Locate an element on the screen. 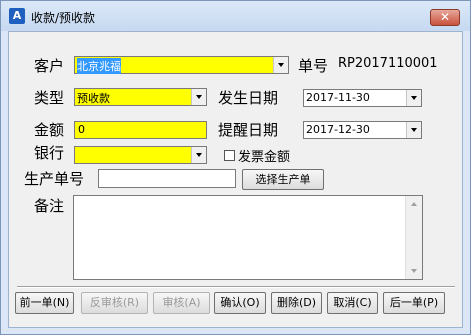 Image resolution: width=471 pixels, height=335 pixels. order-no-label: 单号 is located at coordinates (313, 66).